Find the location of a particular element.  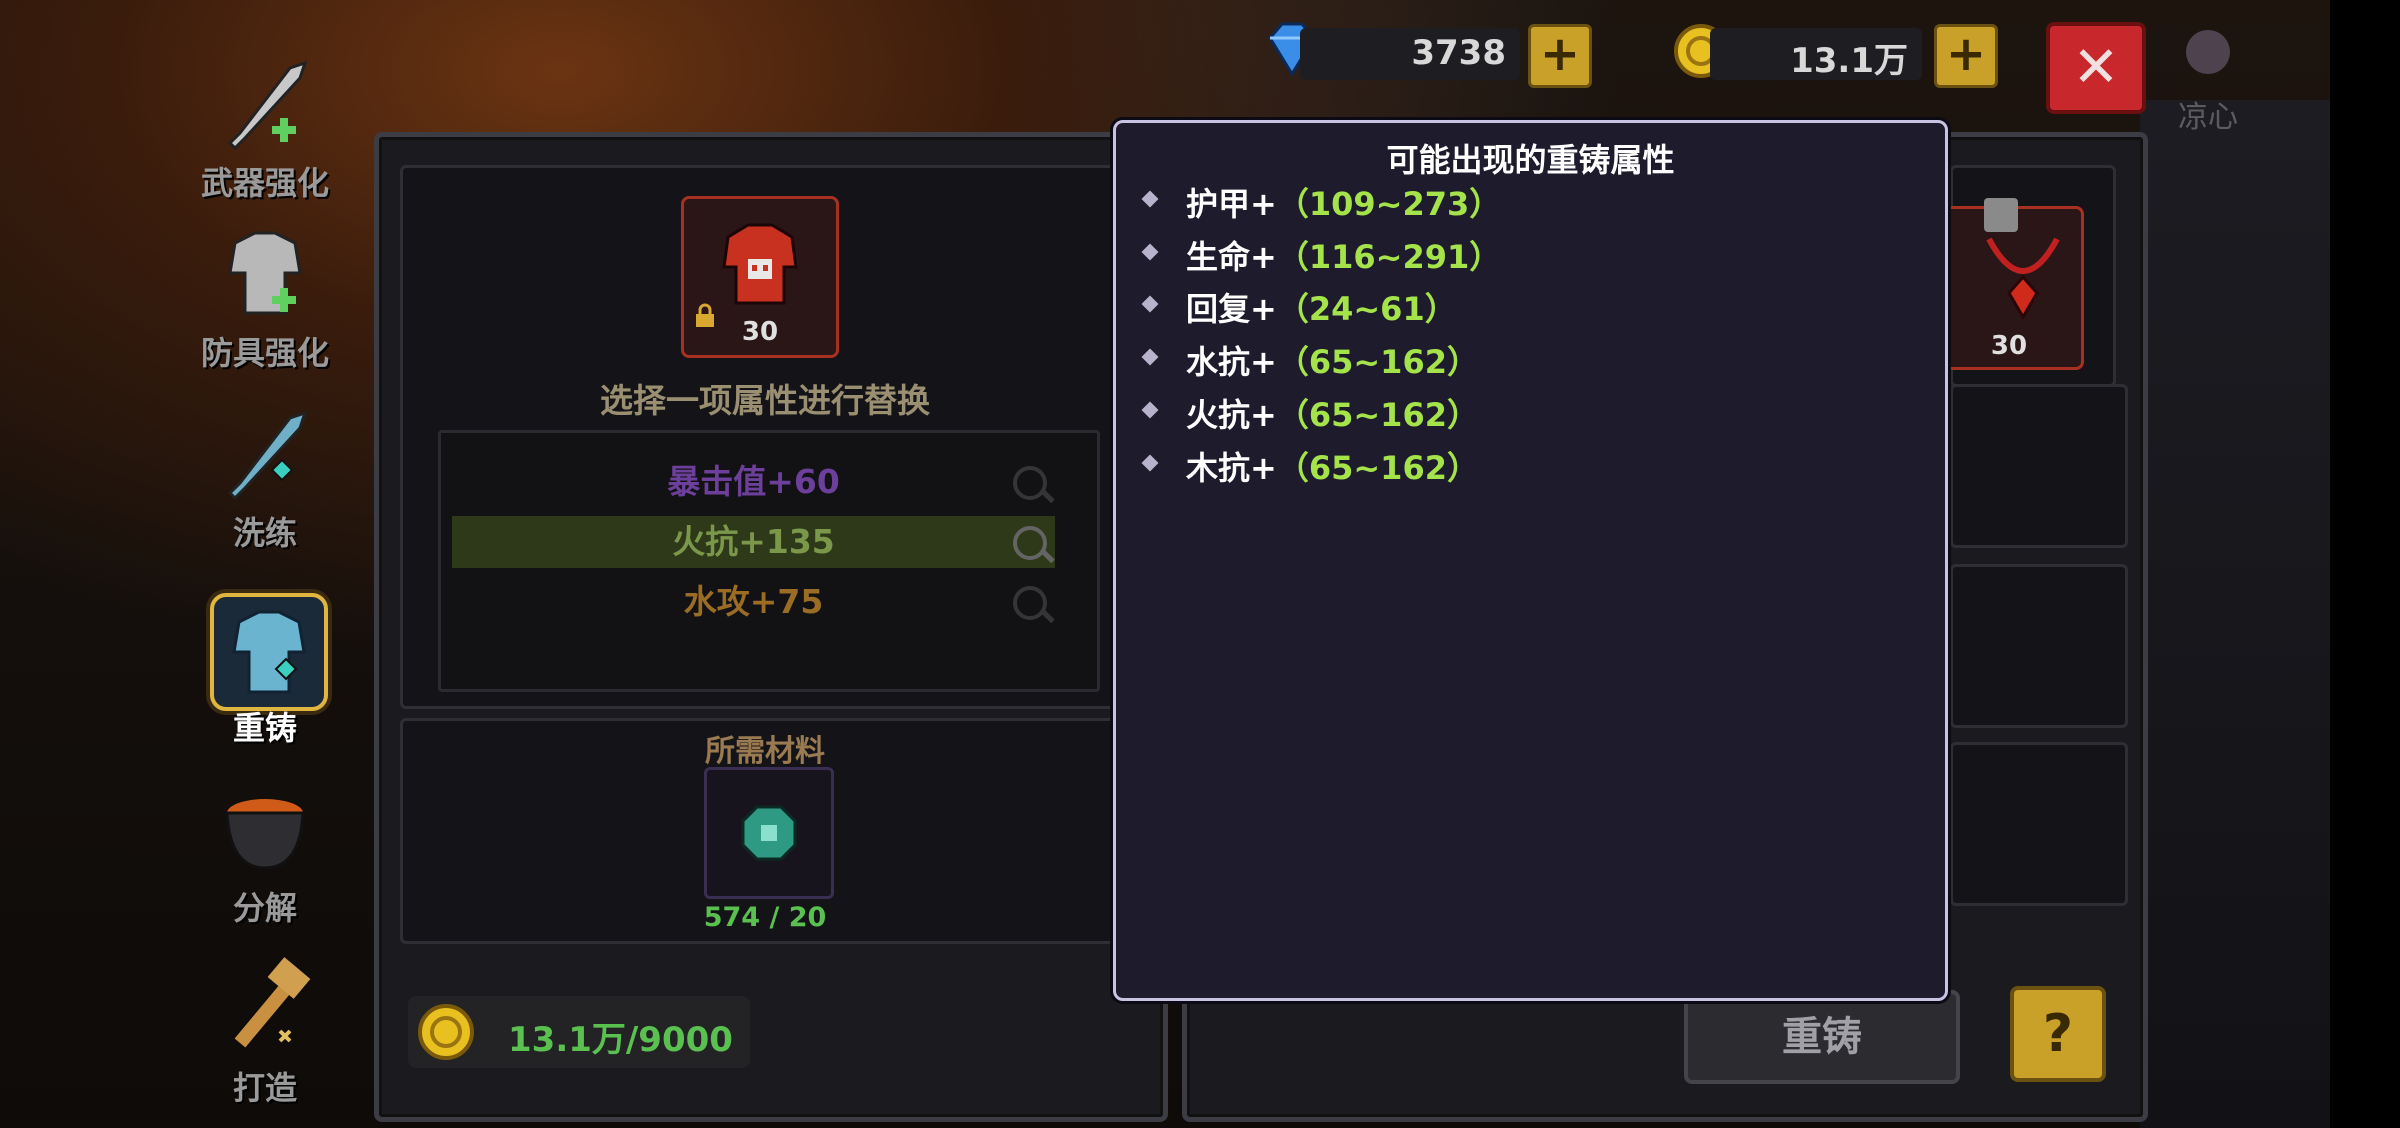

select-prompt: 选择一项属性进行替换 is located at coordinates (765, 400).